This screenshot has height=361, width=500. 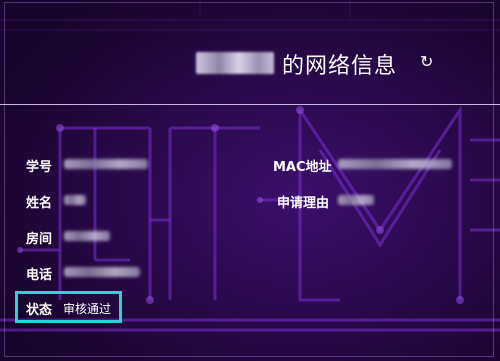 I want to click on phone-label: 电话, so click(x=39, y=275).